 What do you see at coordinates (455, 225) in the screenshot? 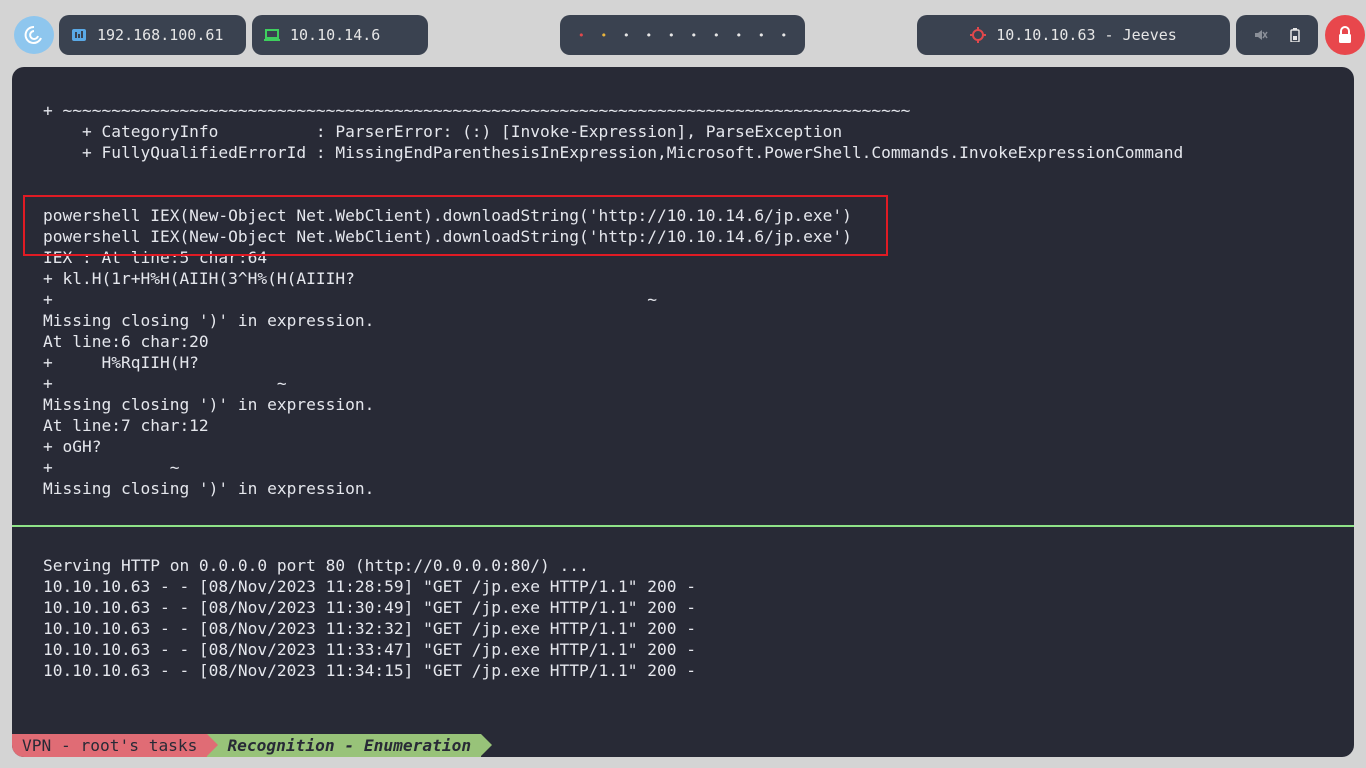
I see `highlight-box` at bounding box center [455, 225].